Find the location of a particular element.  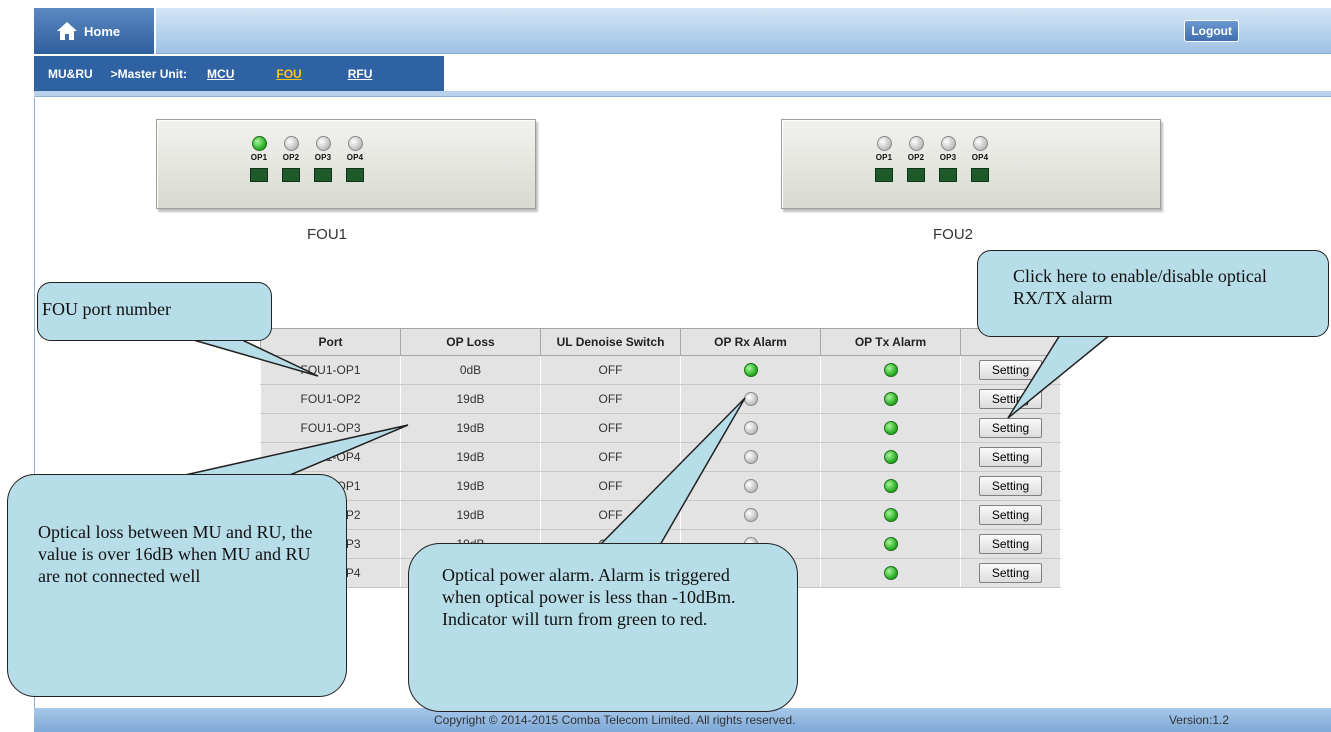

port-label: OP2 is located at coordinates (291, 157).